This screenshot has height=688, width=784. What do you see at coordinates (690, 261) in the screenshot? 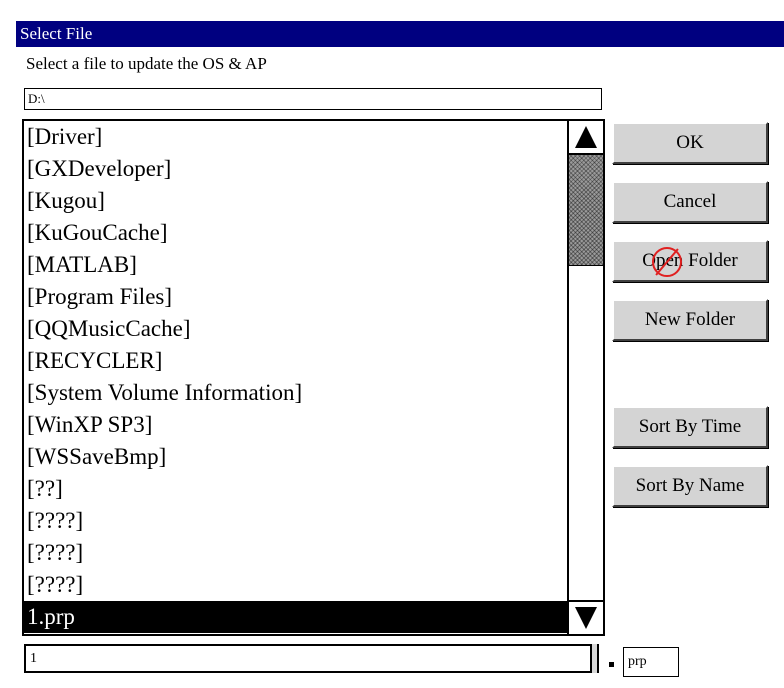
I see `open-folder-button: Open Folder` at bounding box center [690, 261].